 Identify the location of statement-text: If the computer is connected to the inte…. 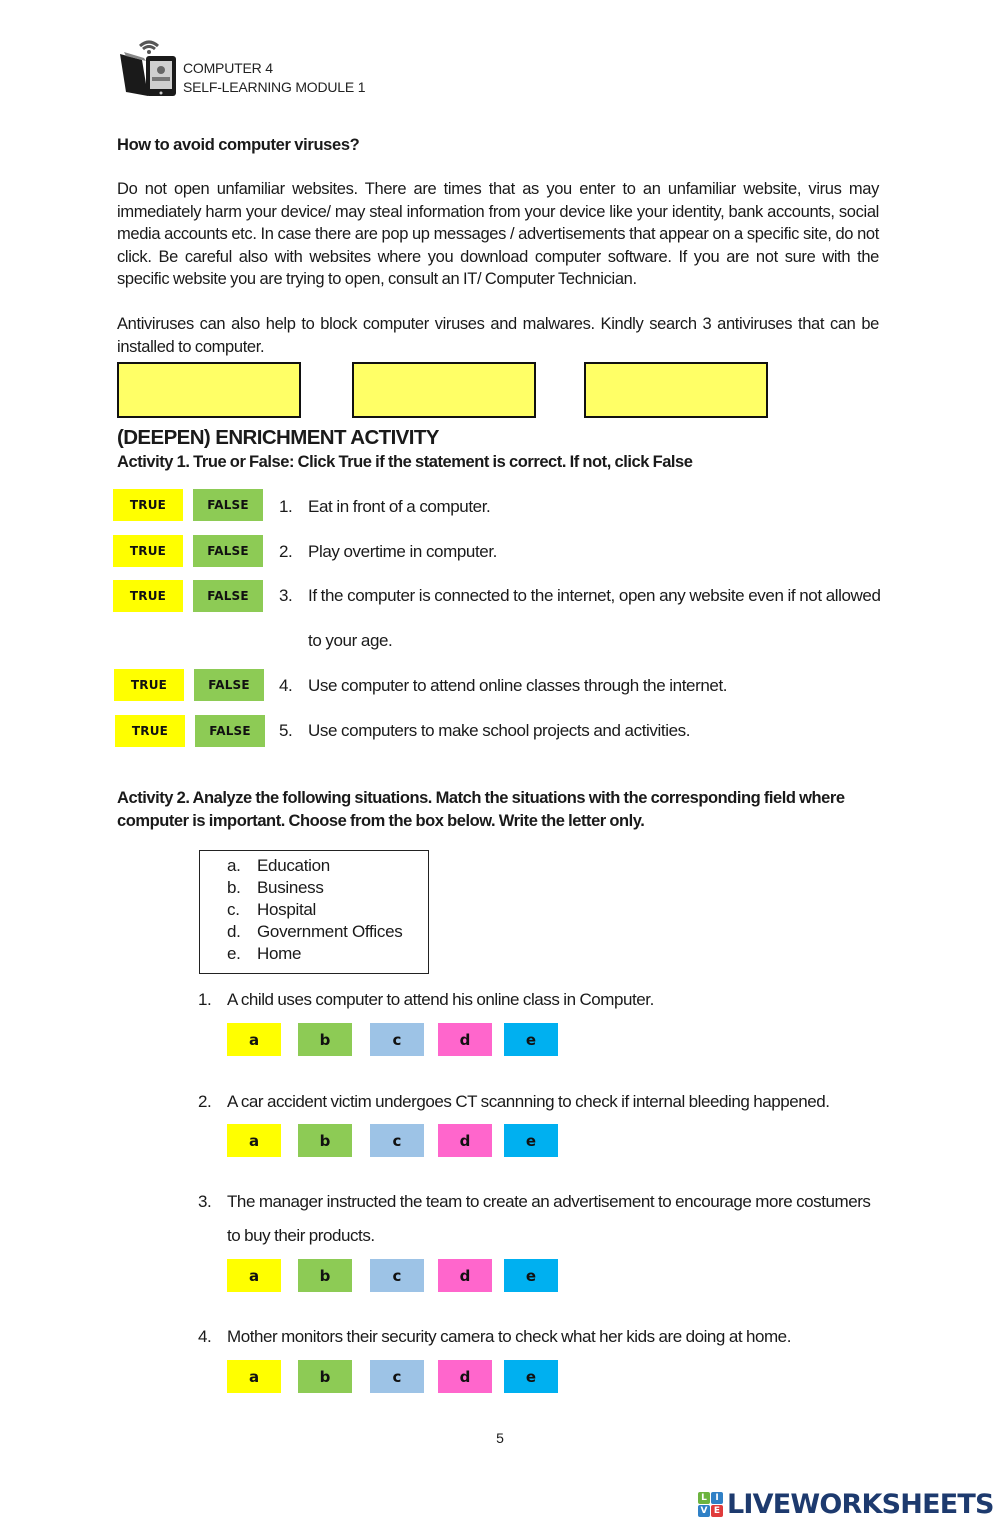
(594, 595).